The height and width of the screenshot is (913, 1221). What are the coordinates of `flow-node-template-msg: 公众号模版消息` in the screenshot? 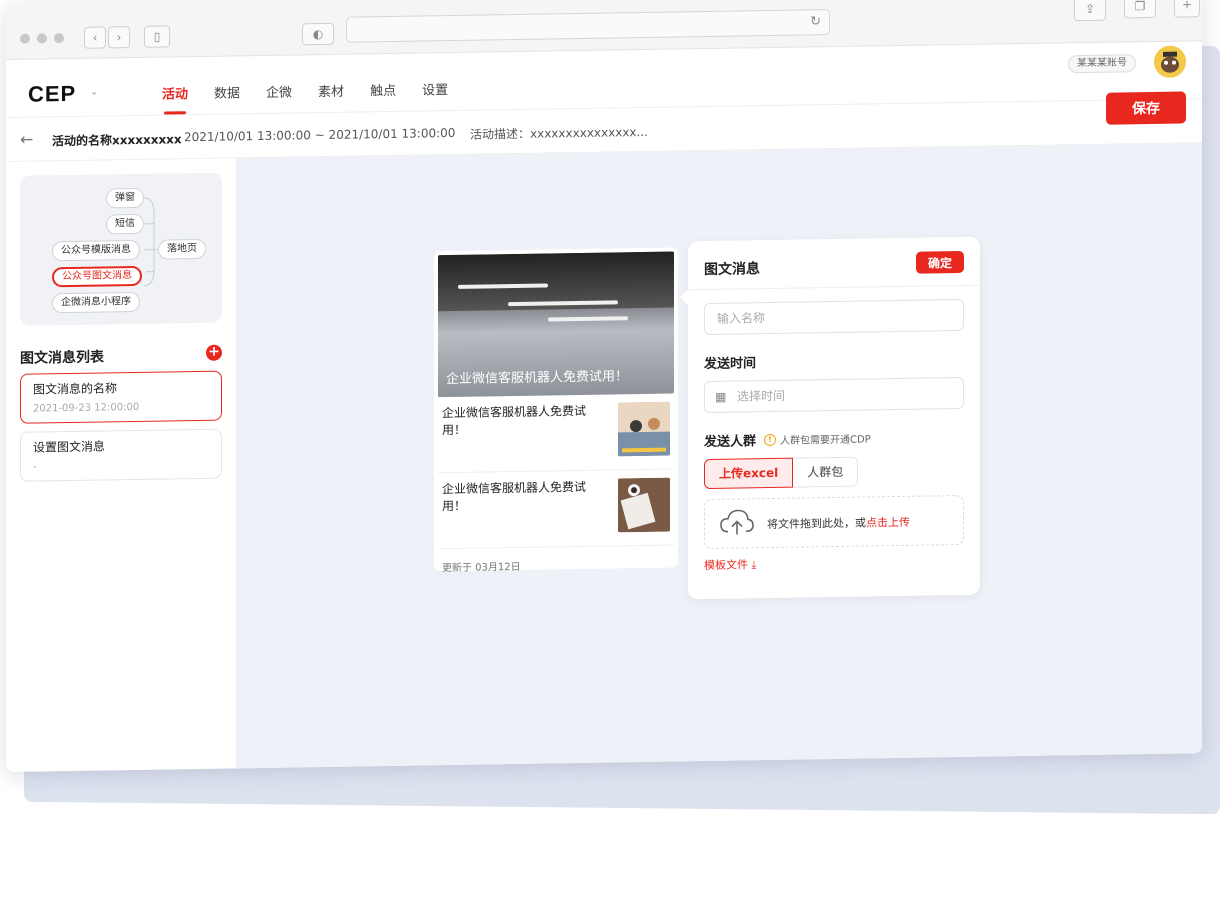 It's located at (96, 250).